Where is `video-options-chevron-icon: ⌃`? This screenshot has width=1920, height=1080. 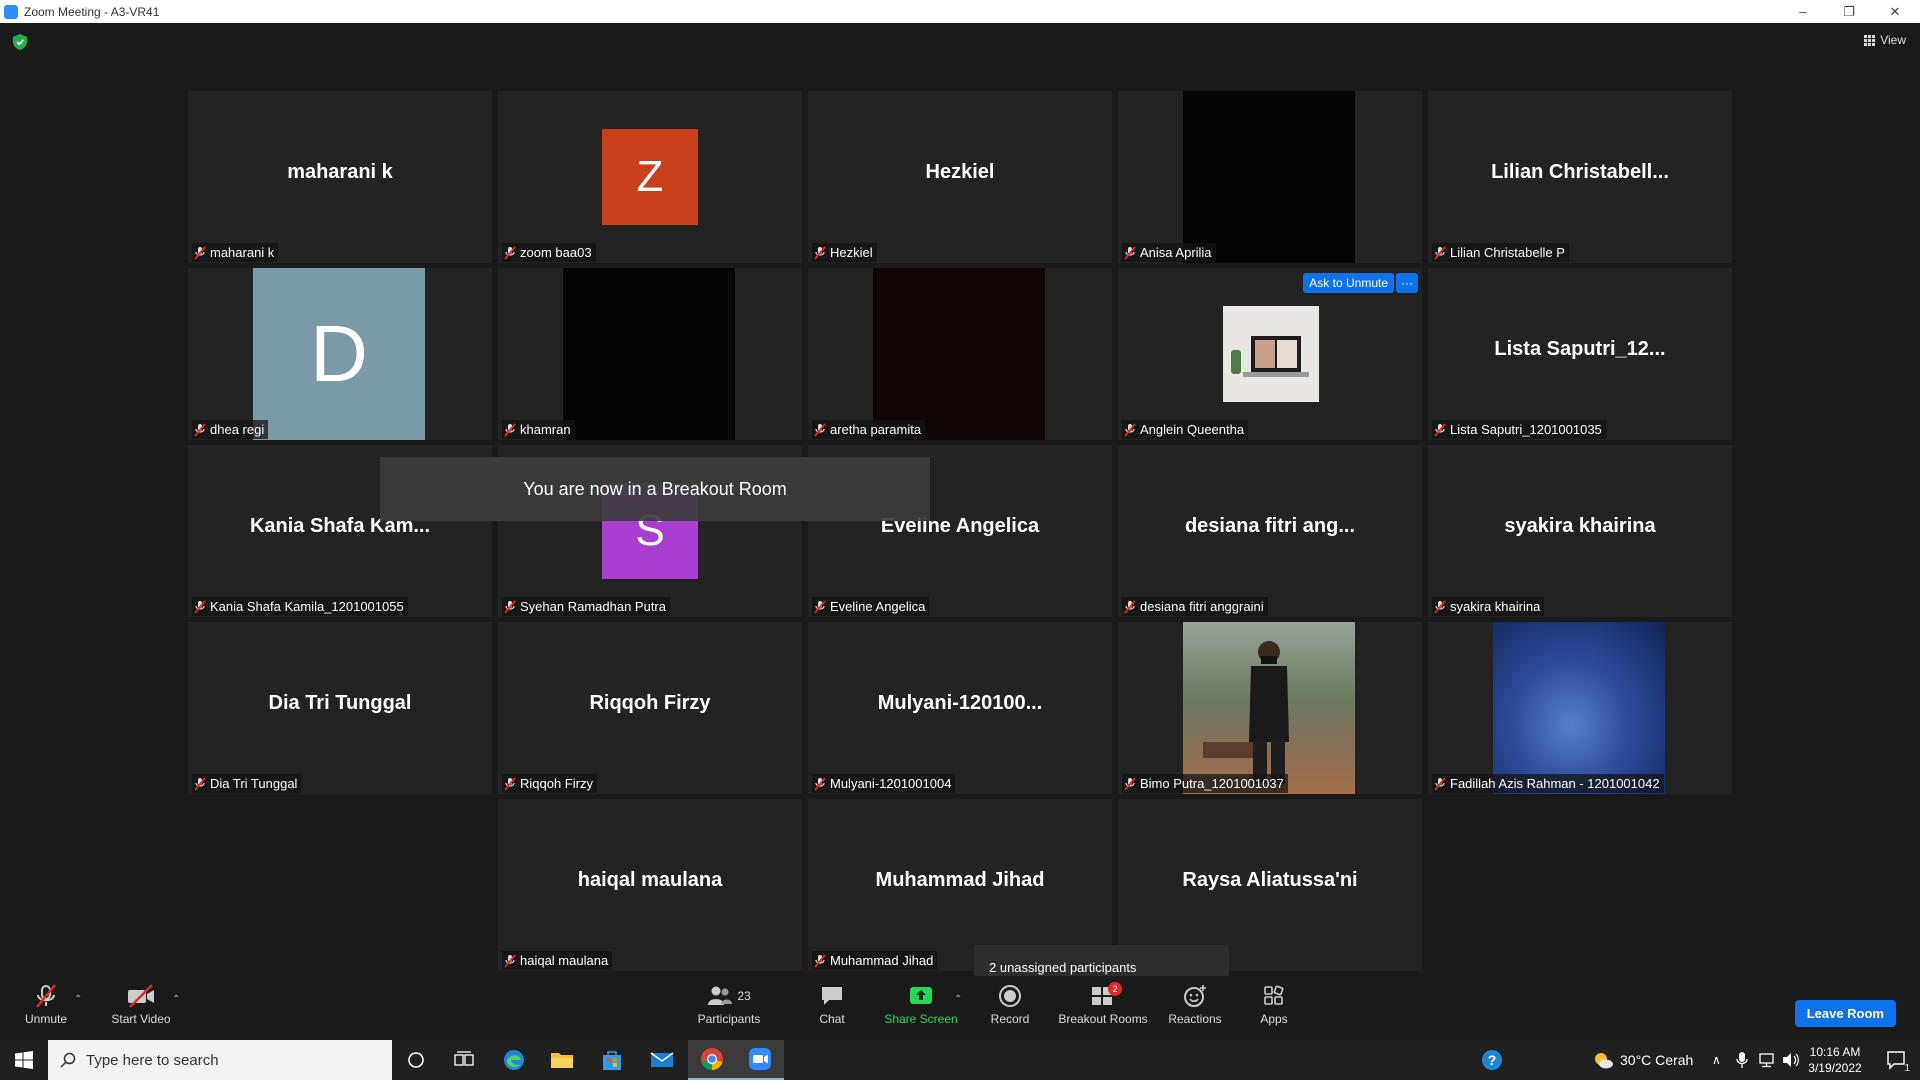
video-options-chevron-icon: ⌃ is located at coordinates (176, 999).